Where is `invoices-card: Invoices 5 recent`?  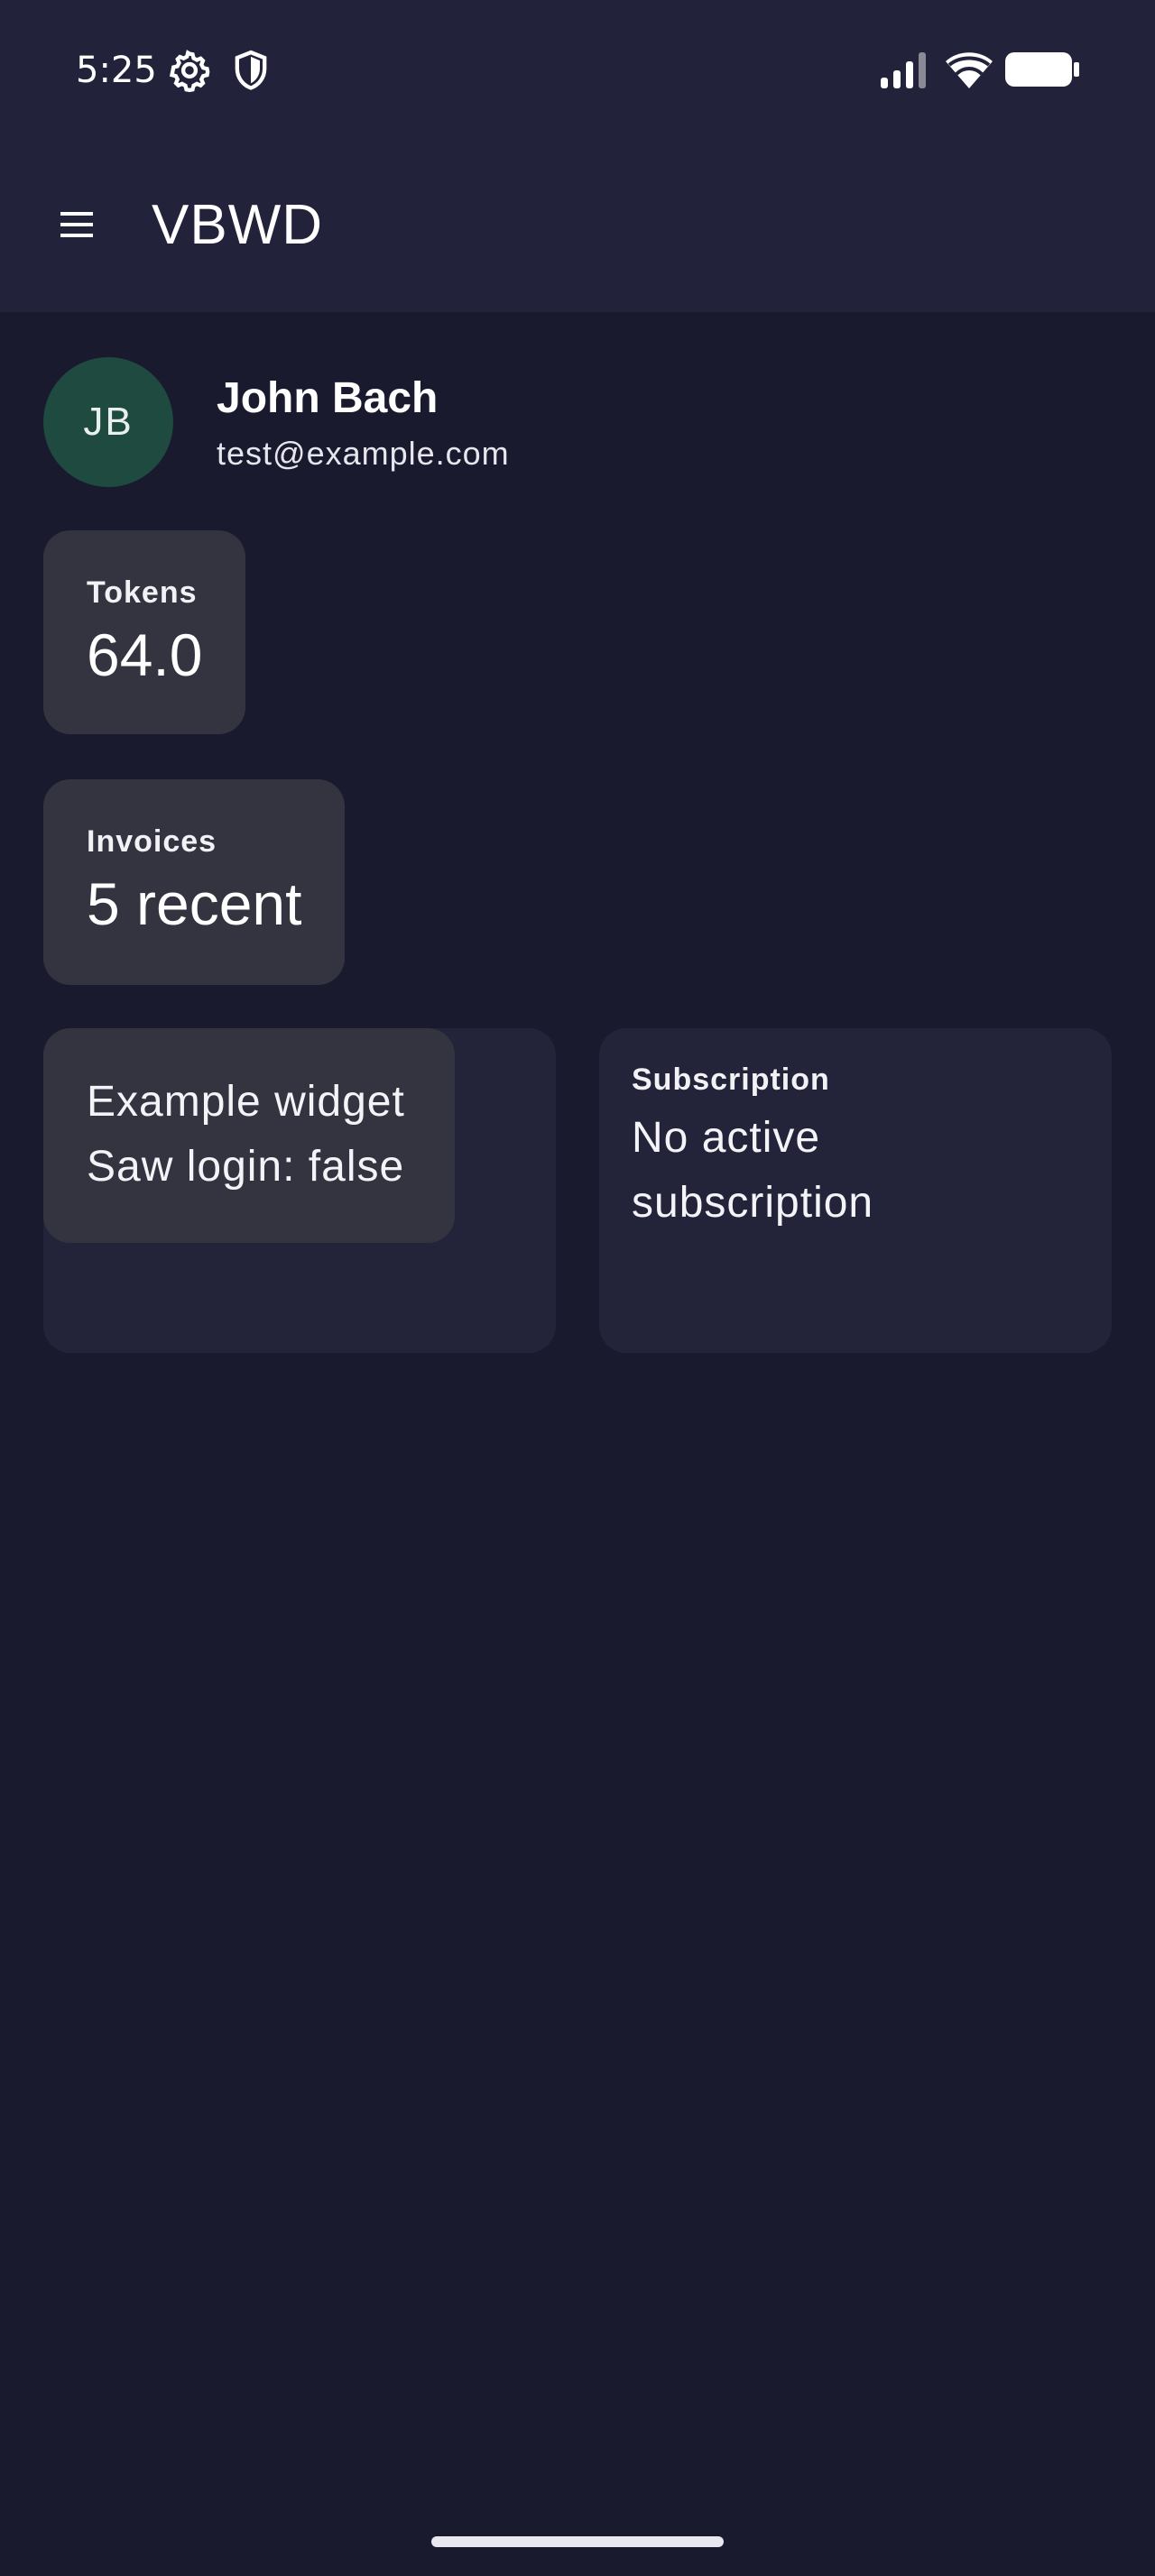 invoices-card: Invoices 5 recent is located at coordinates (194, 882).